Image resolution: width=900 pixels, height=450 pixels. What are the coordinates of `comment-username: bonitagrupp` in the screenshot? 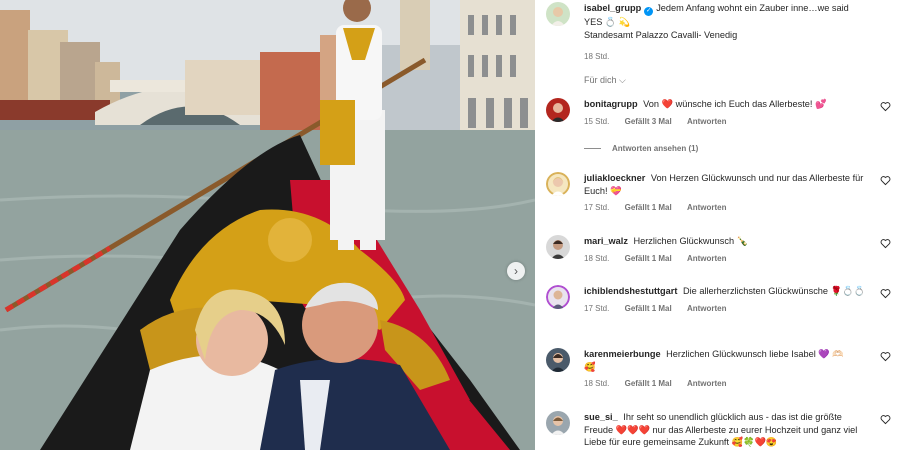 It's located at (611, 104).